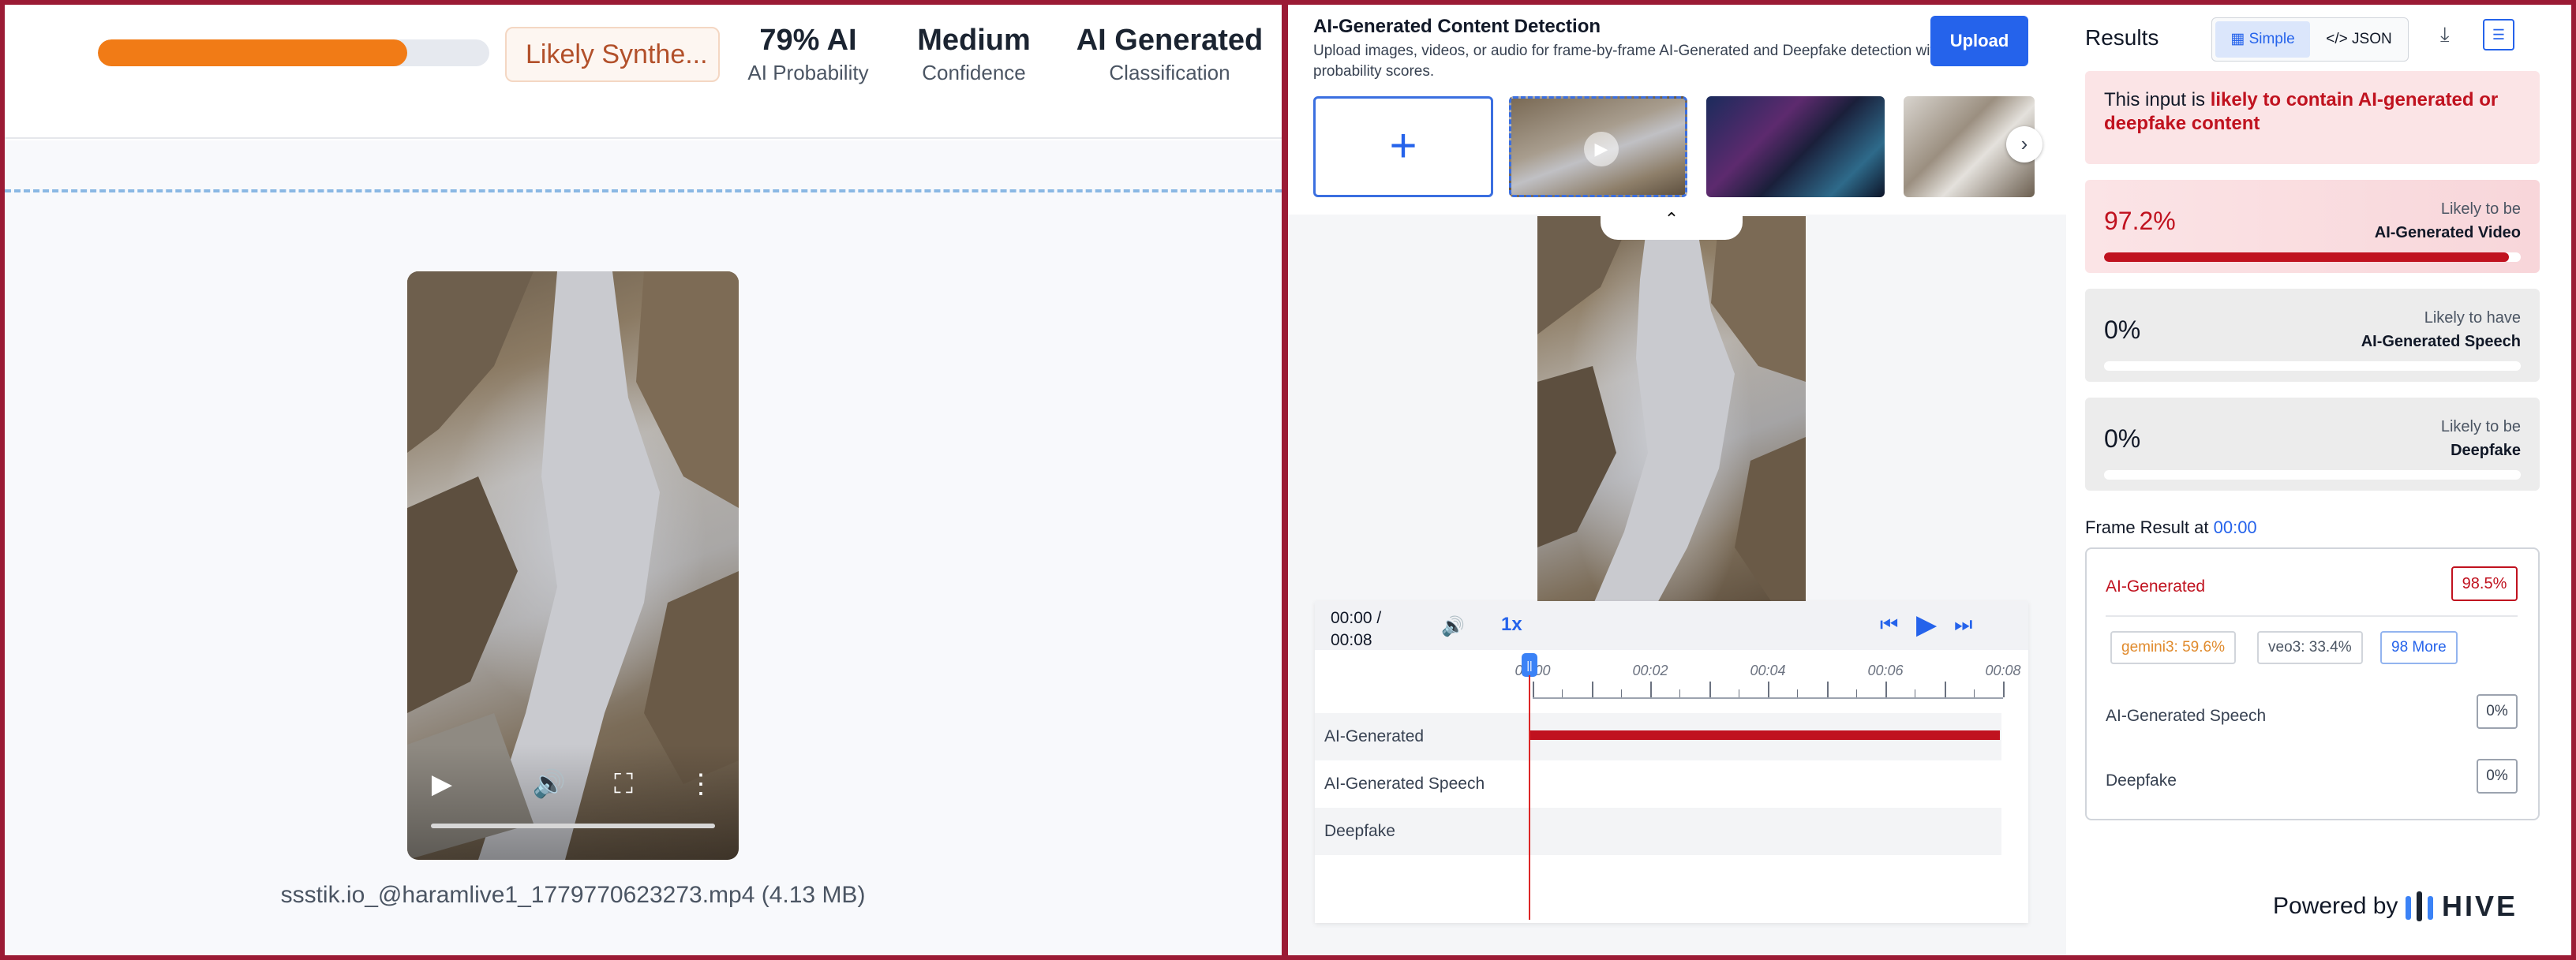  I want to click on stat-label: AI Probability, so click(808, 72).